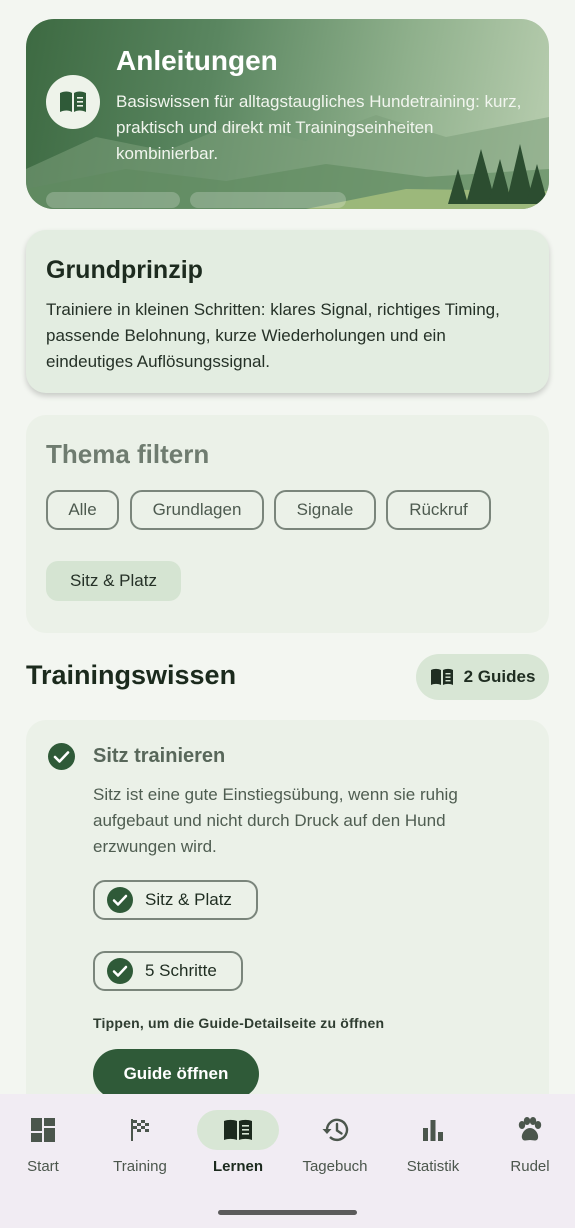  I want to click on filter-chip-rueckruf: Rückruf, so click(438, 510).